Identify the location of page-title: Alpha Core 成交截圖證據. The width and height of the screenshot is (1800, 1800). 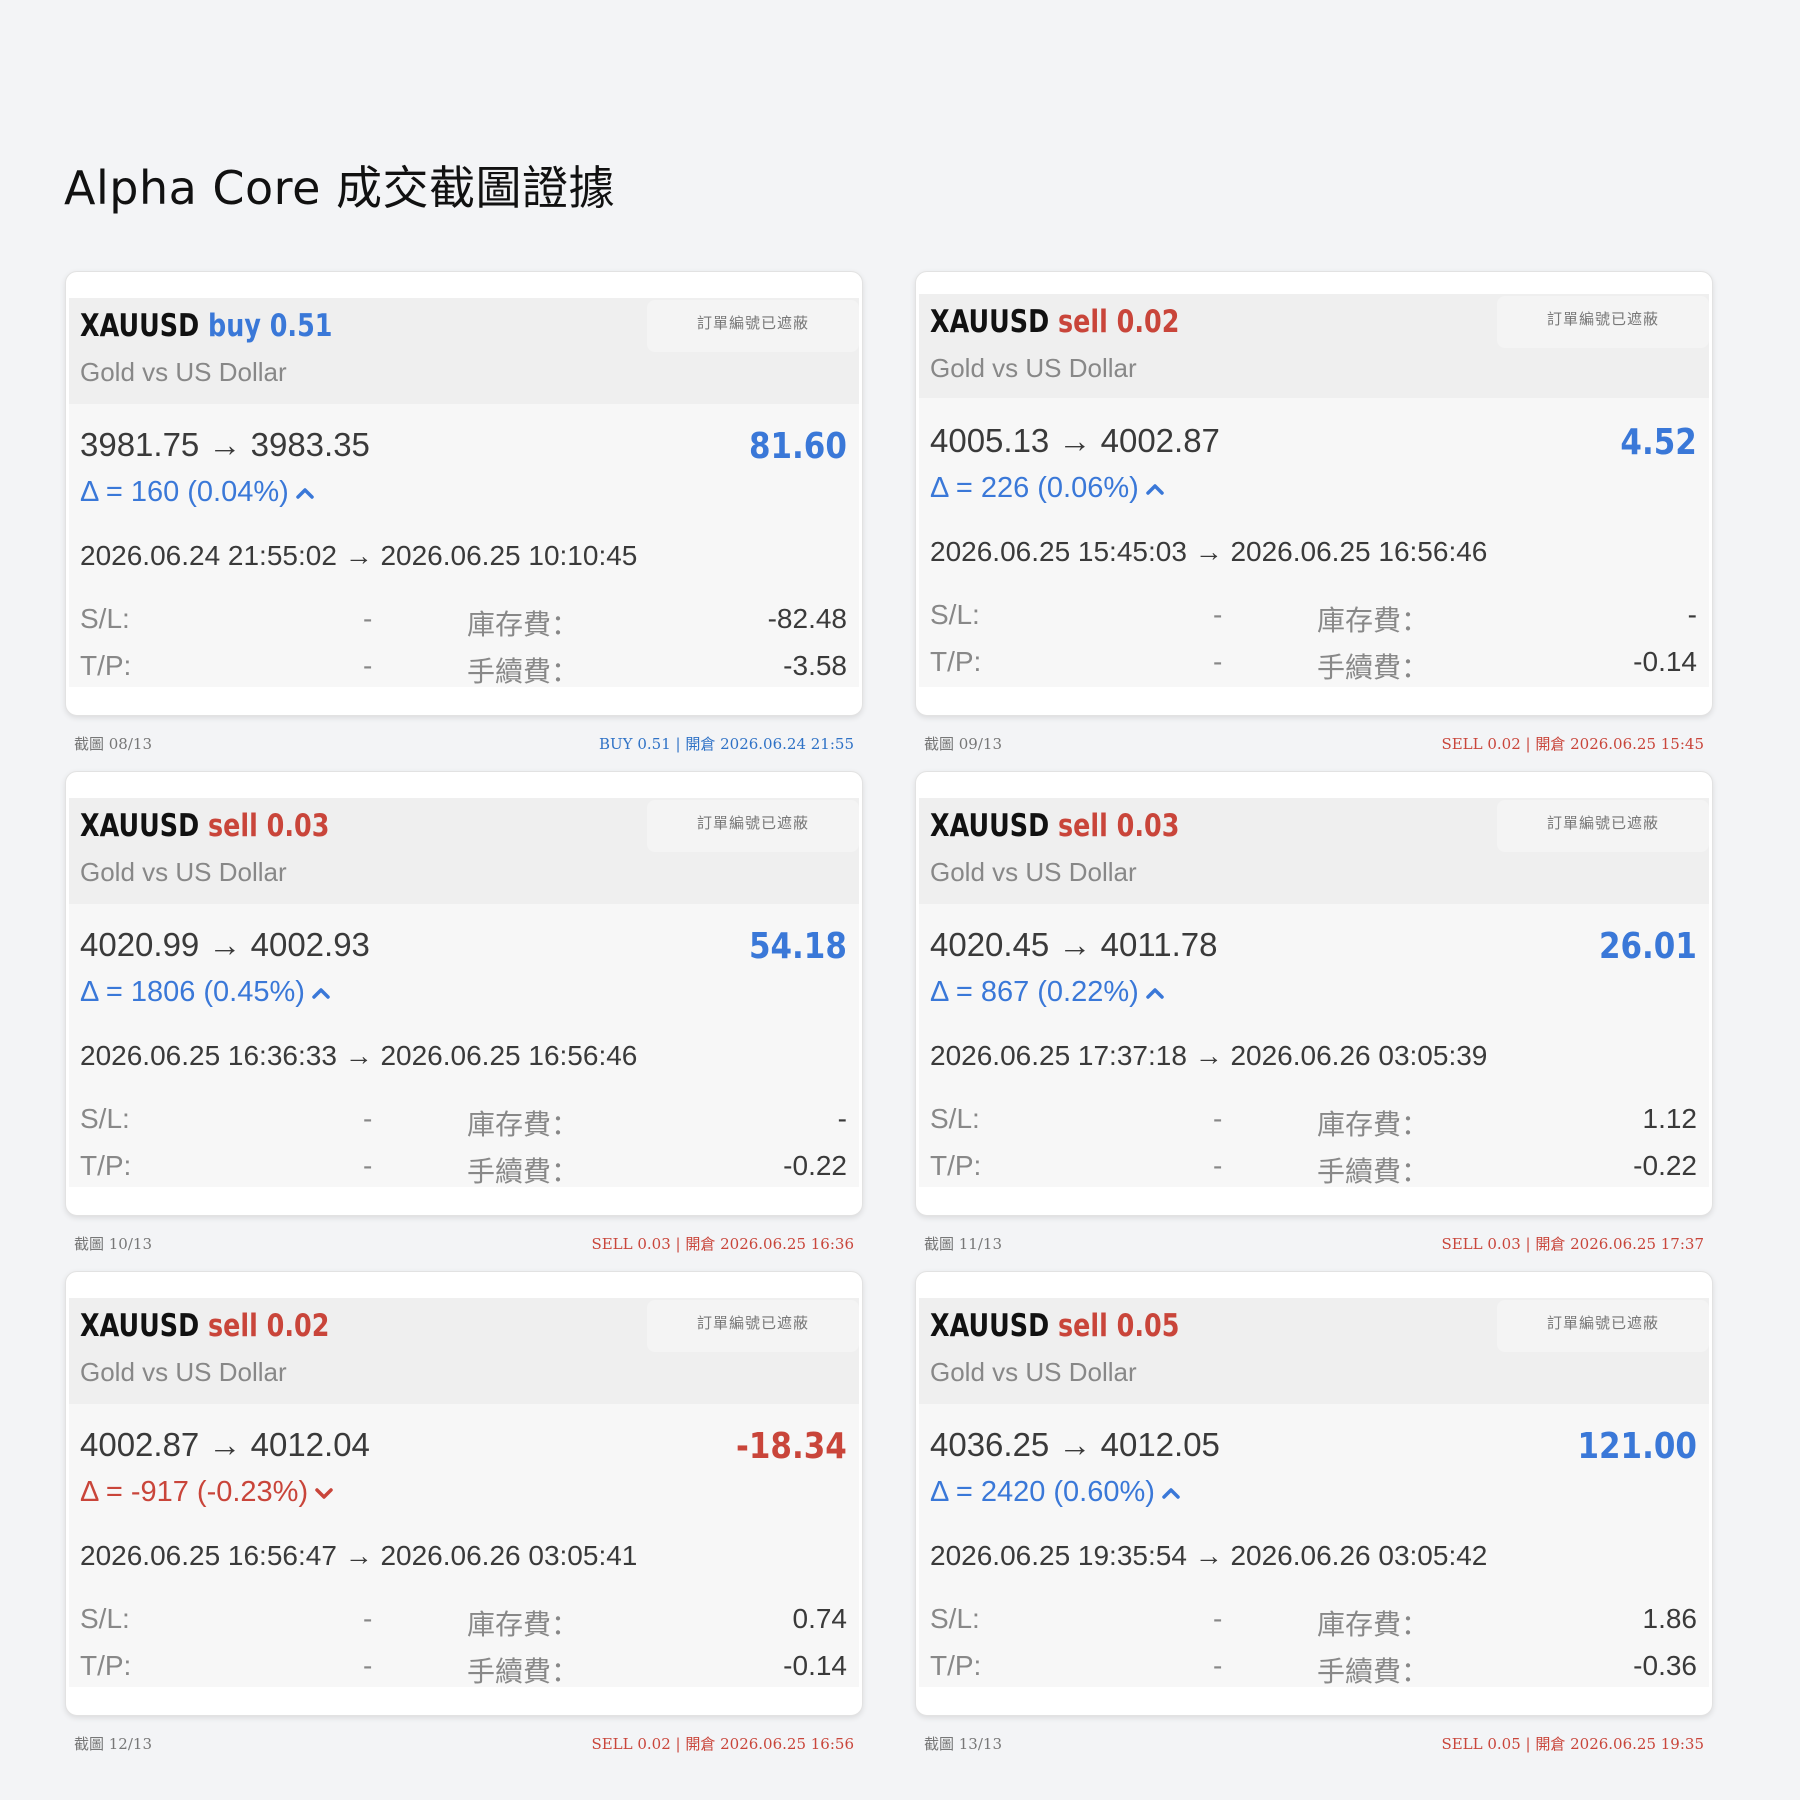
(339, 188).